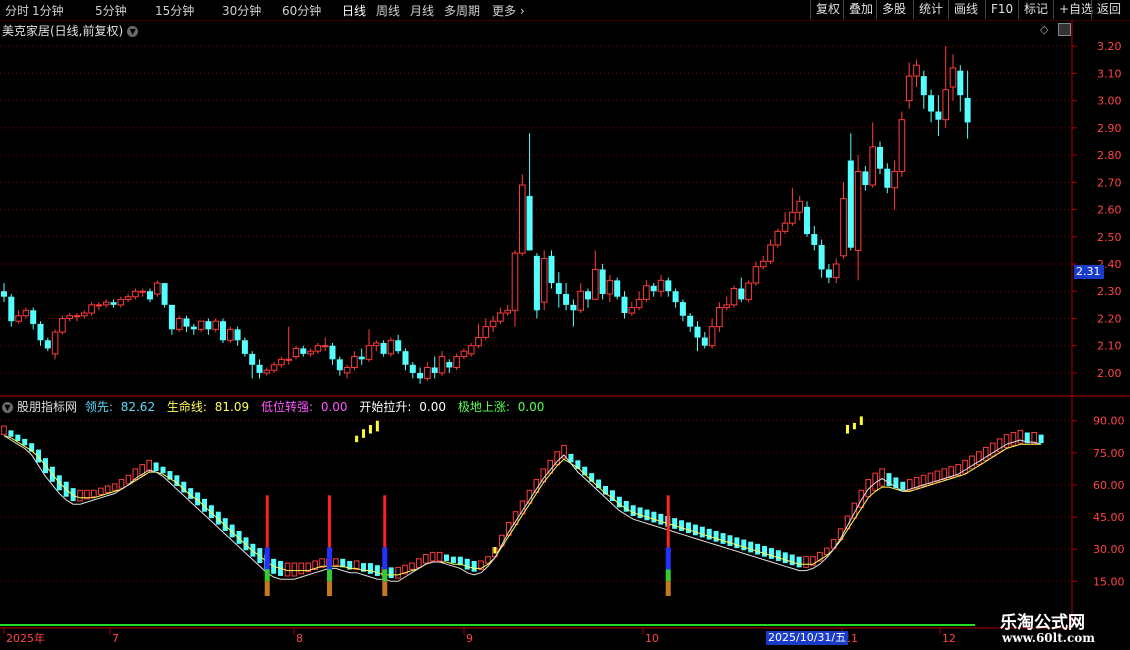 The width and height of the screenshot is (1130, 650). I want to click on indicator-value: 81.09, so click(232, 407).